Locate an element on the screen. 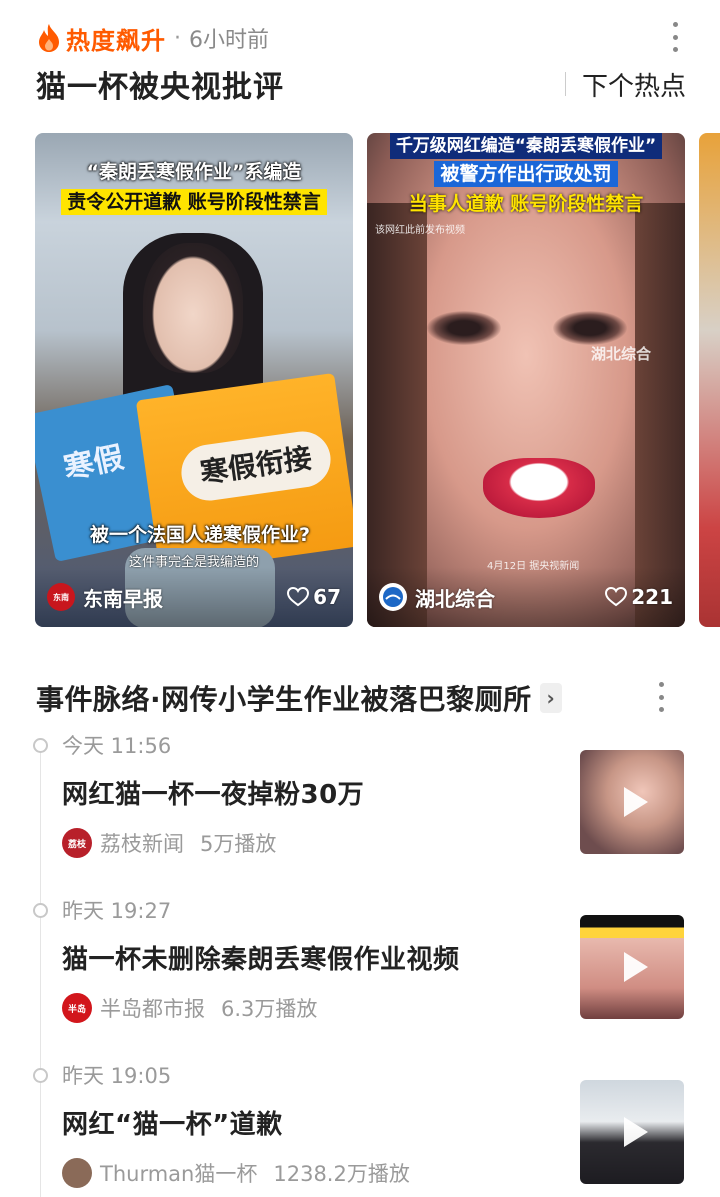 This screenshot has height=1197, width=720. mouth is located at coordinates (539, 488).